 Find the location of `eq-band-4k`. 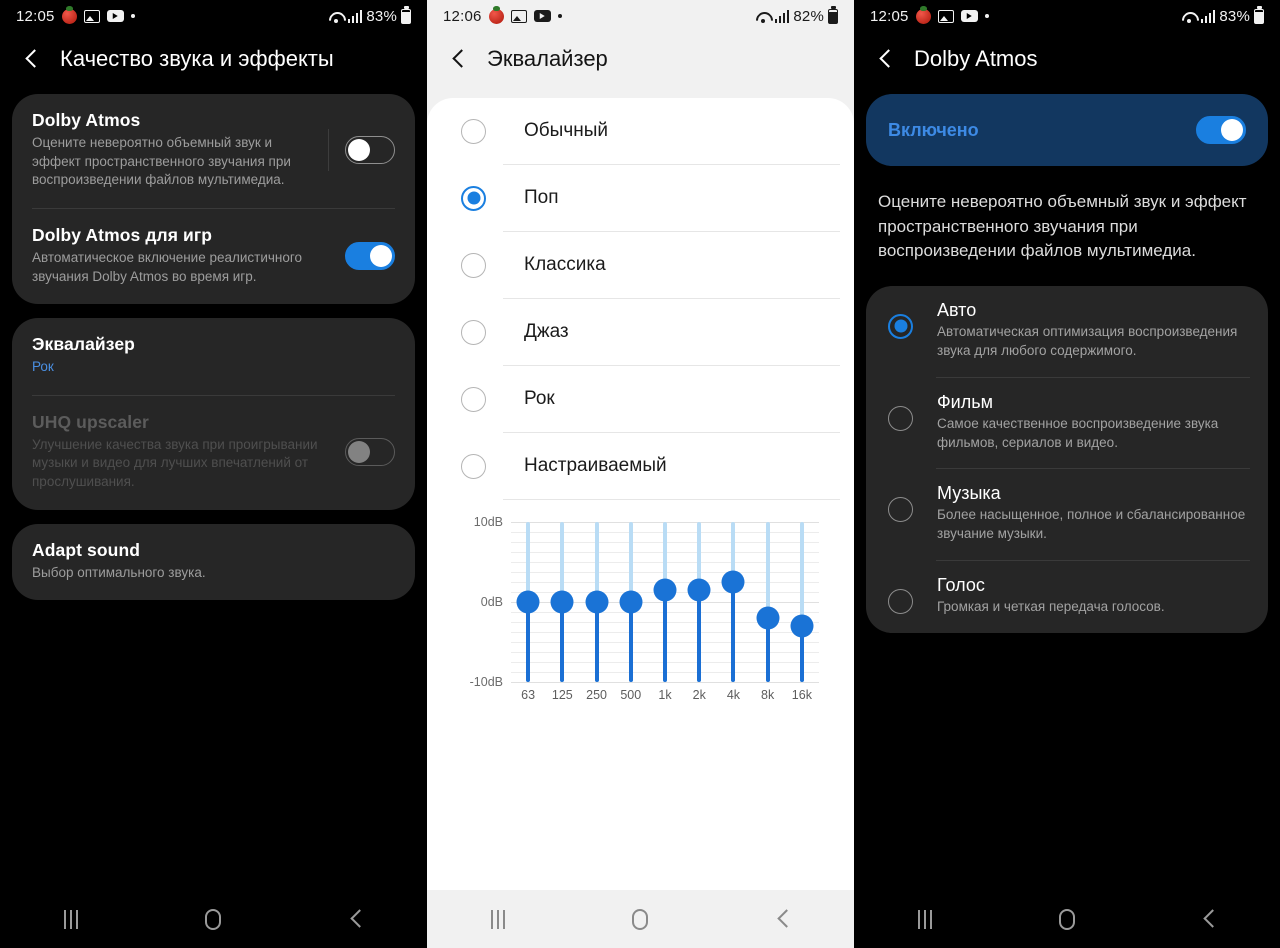

eq-band-4k is located at coordinates (733, 602).